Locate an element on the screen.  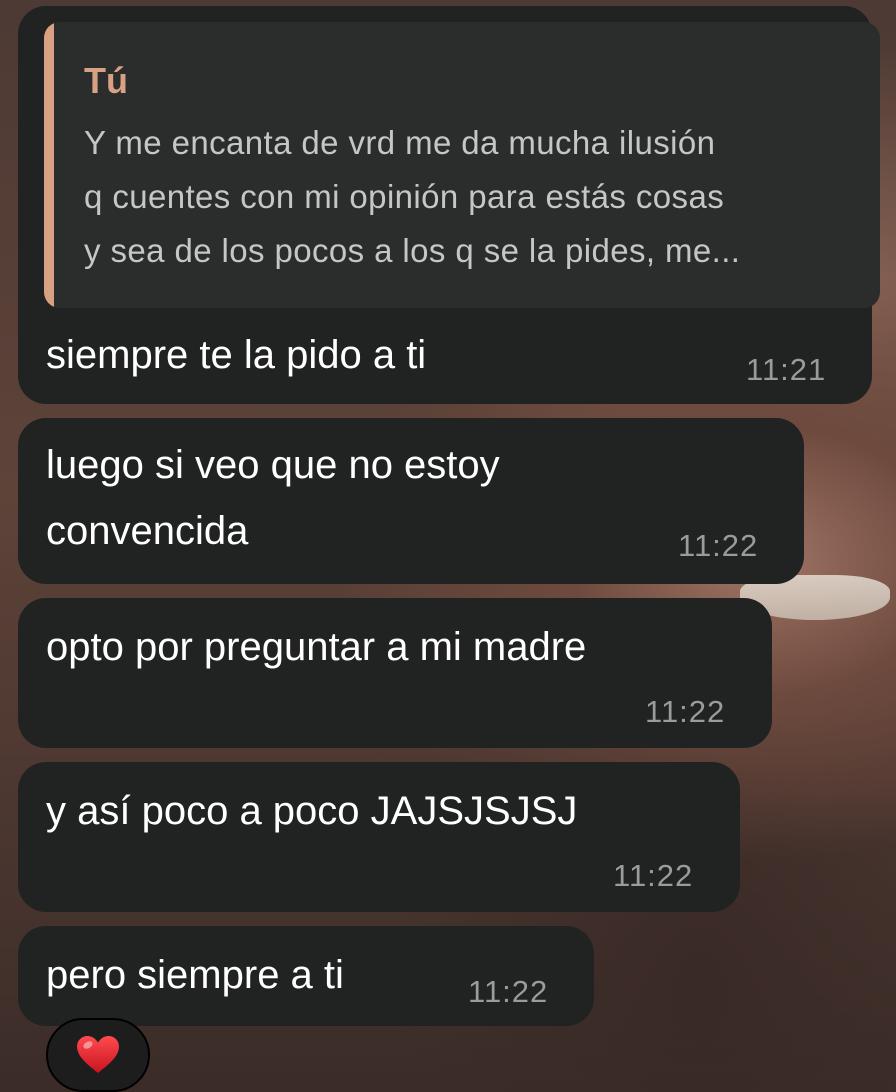
message-text: pero siempre a ti is located at coordinates (195, 975).